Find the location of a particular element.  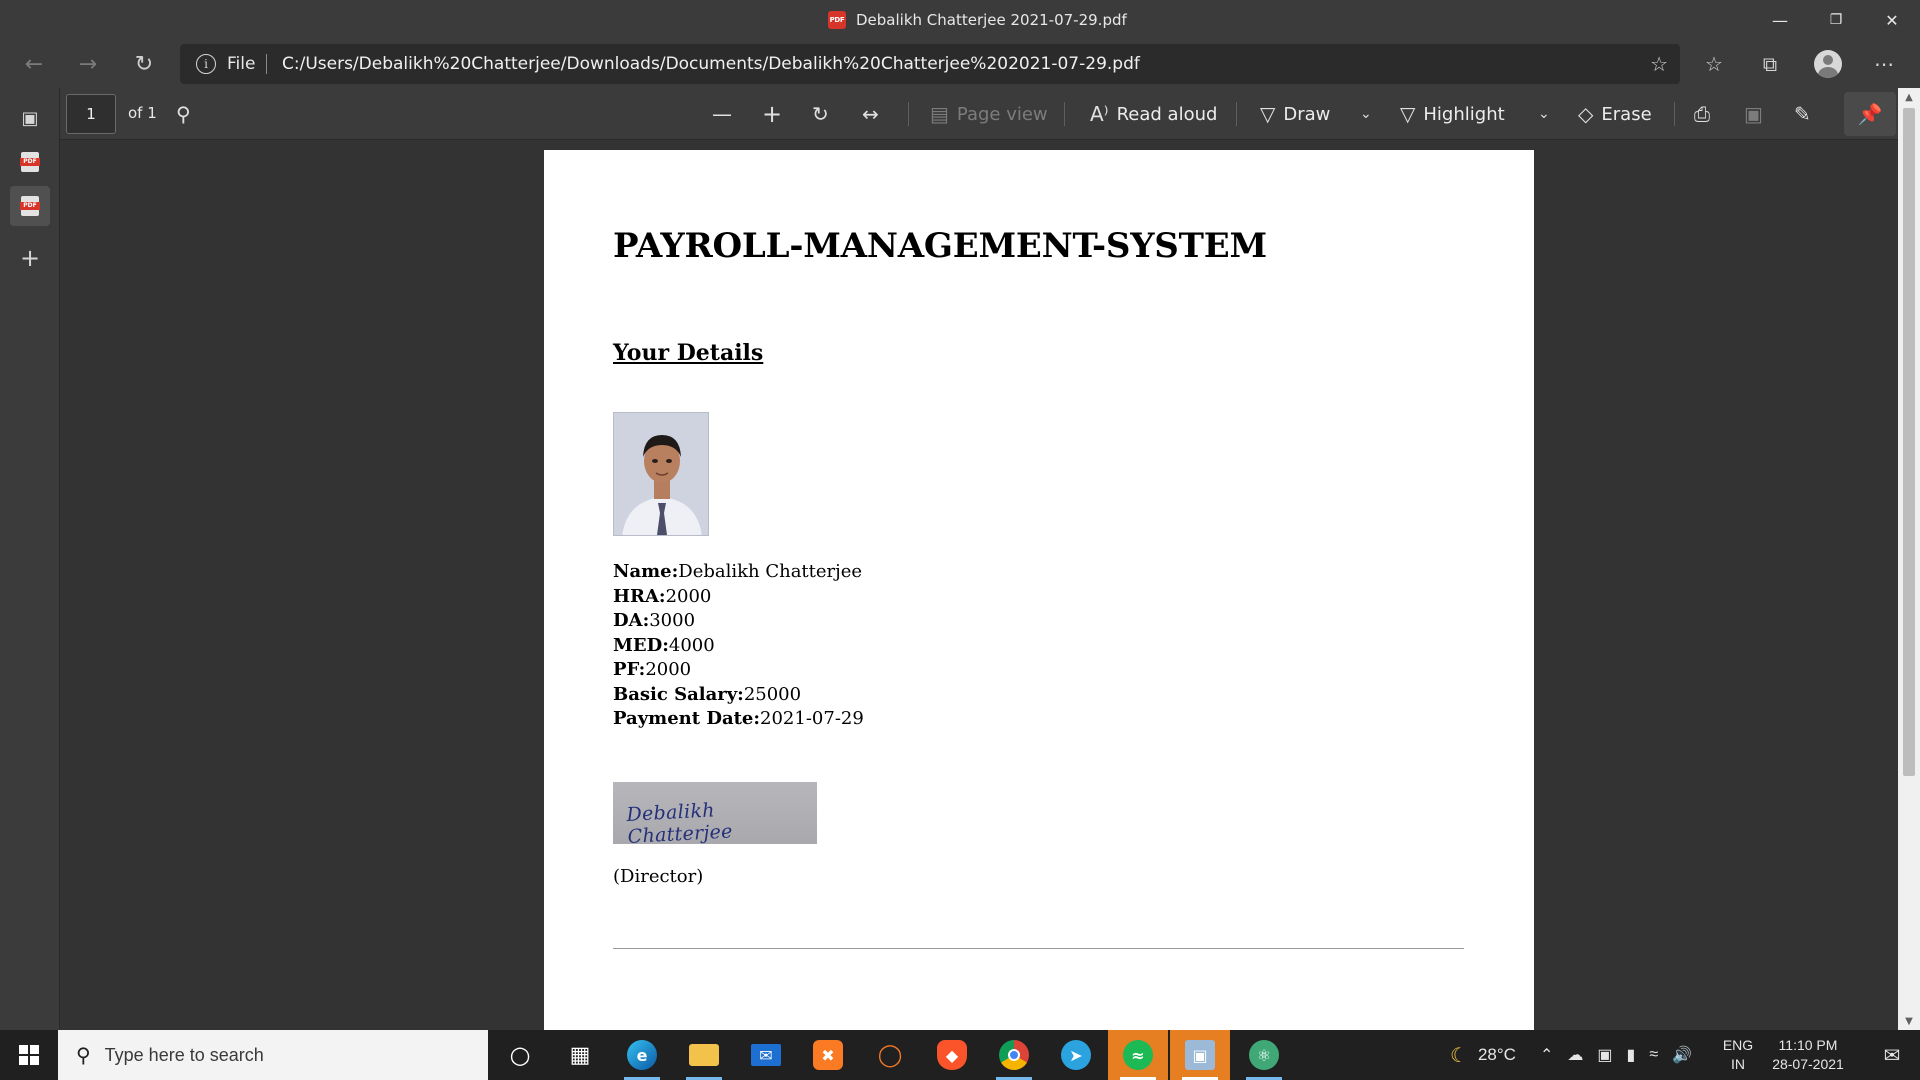

page-number-input: 1 is located at coordinates (91, 114).